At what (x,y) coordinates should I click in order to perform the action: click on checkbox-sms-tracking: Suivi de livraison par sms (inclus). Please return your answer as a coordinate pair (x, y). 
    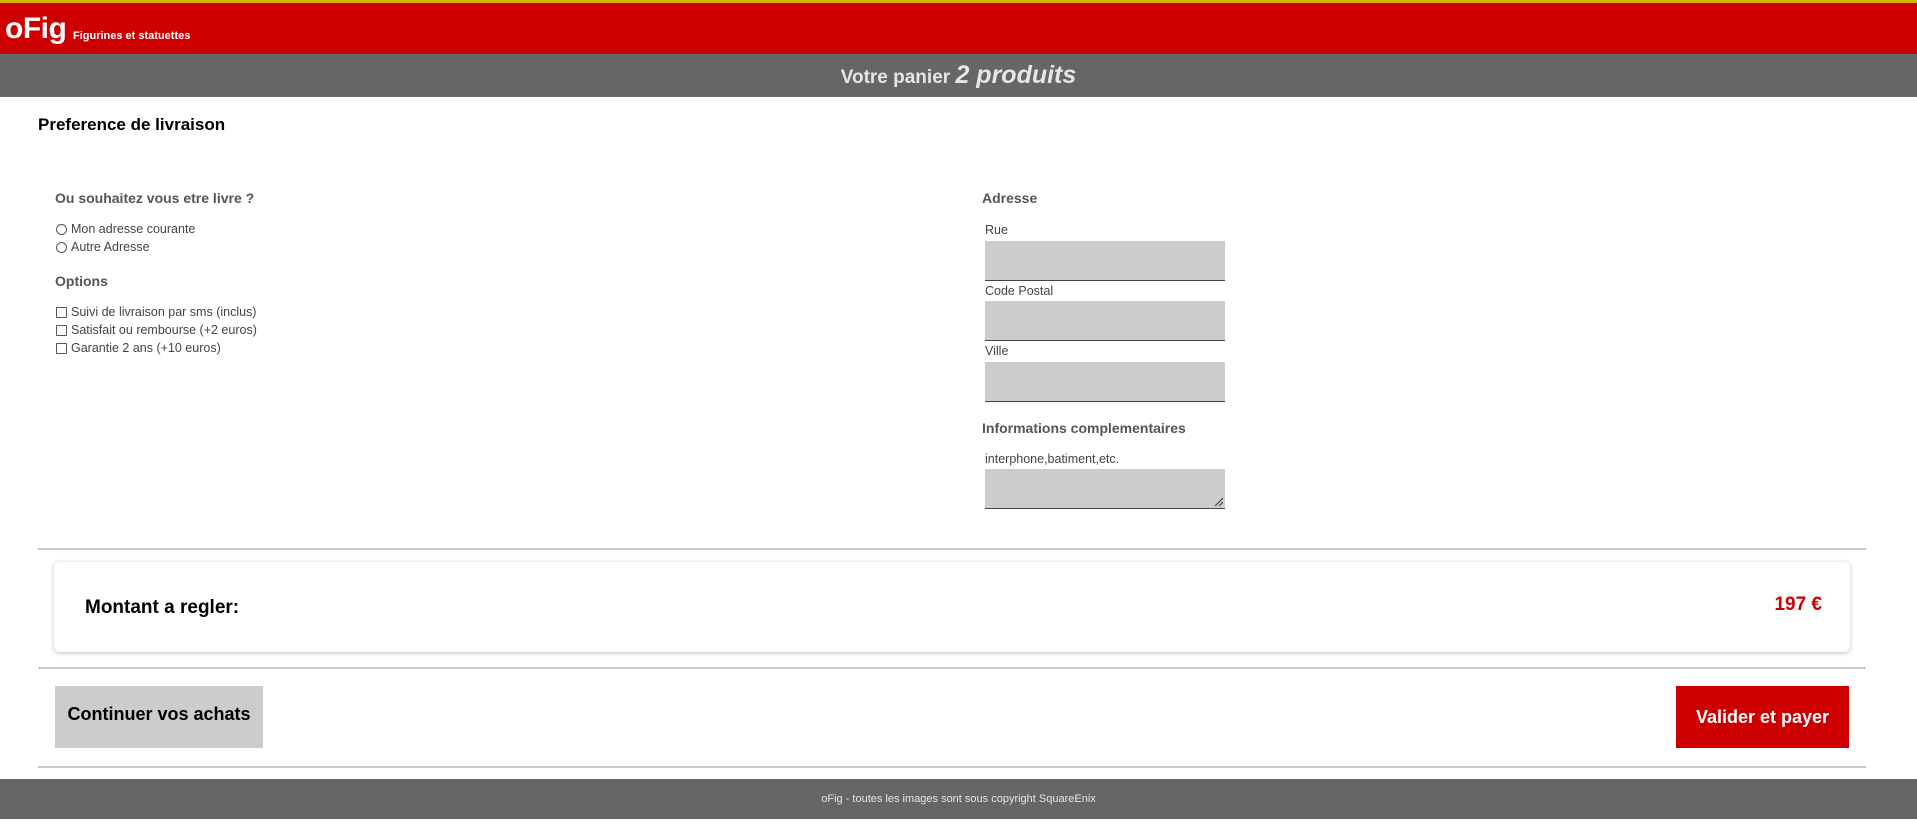
    Looking at the image, I should click on (156, 312).